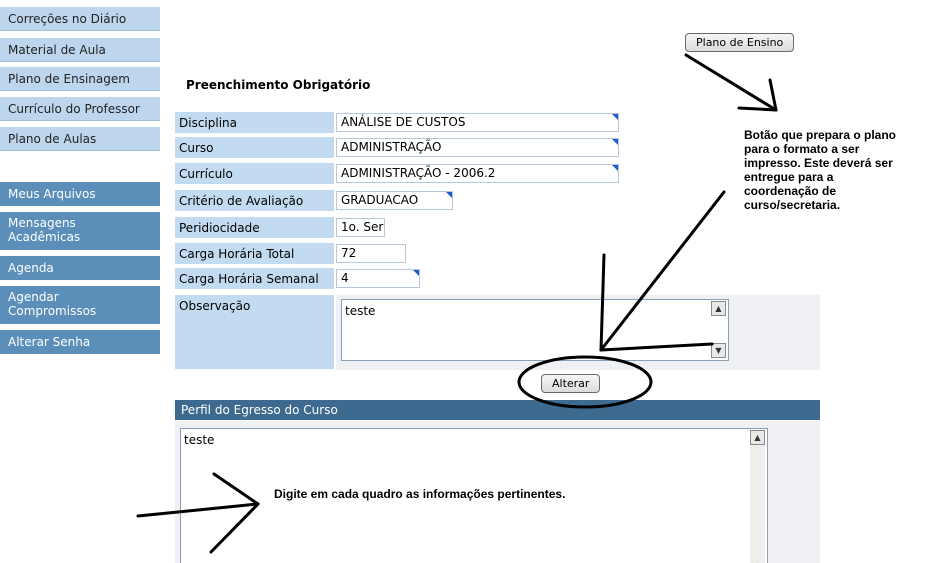 Image resolution: width=932 pixels, height=563 pixels. Describe the element at coordinates (773, 95) in the screenshot. I see `arrow-plano-head-b` at that location.